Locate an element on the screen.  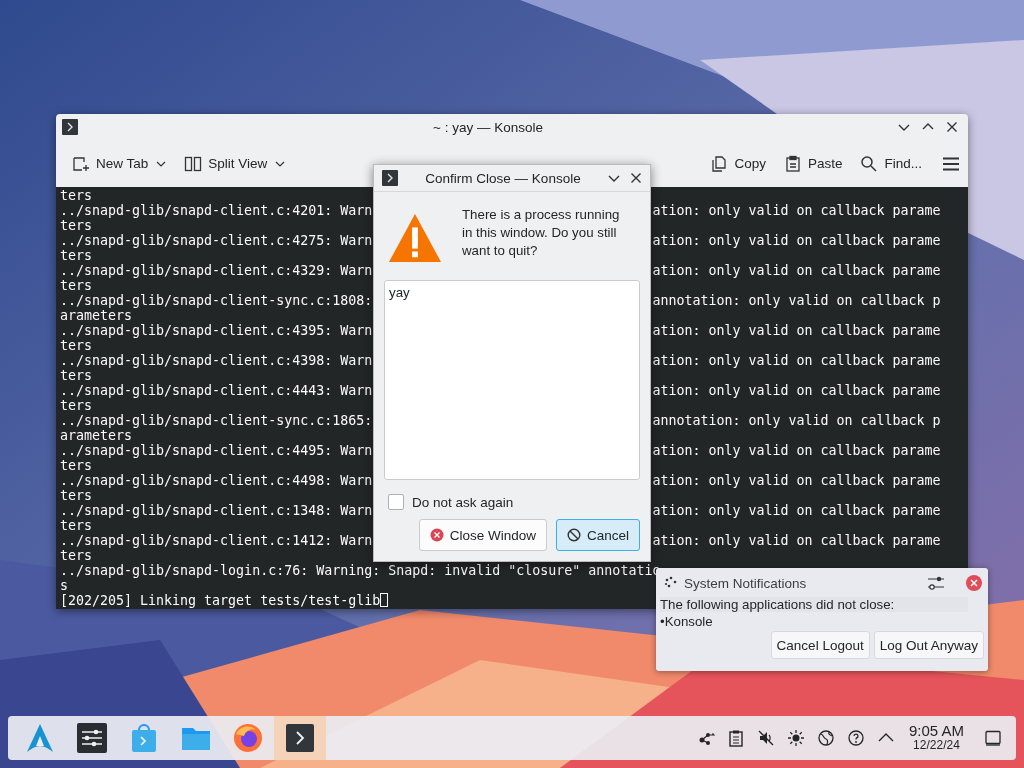
sliders-icon is located at coordinates (92, 738).